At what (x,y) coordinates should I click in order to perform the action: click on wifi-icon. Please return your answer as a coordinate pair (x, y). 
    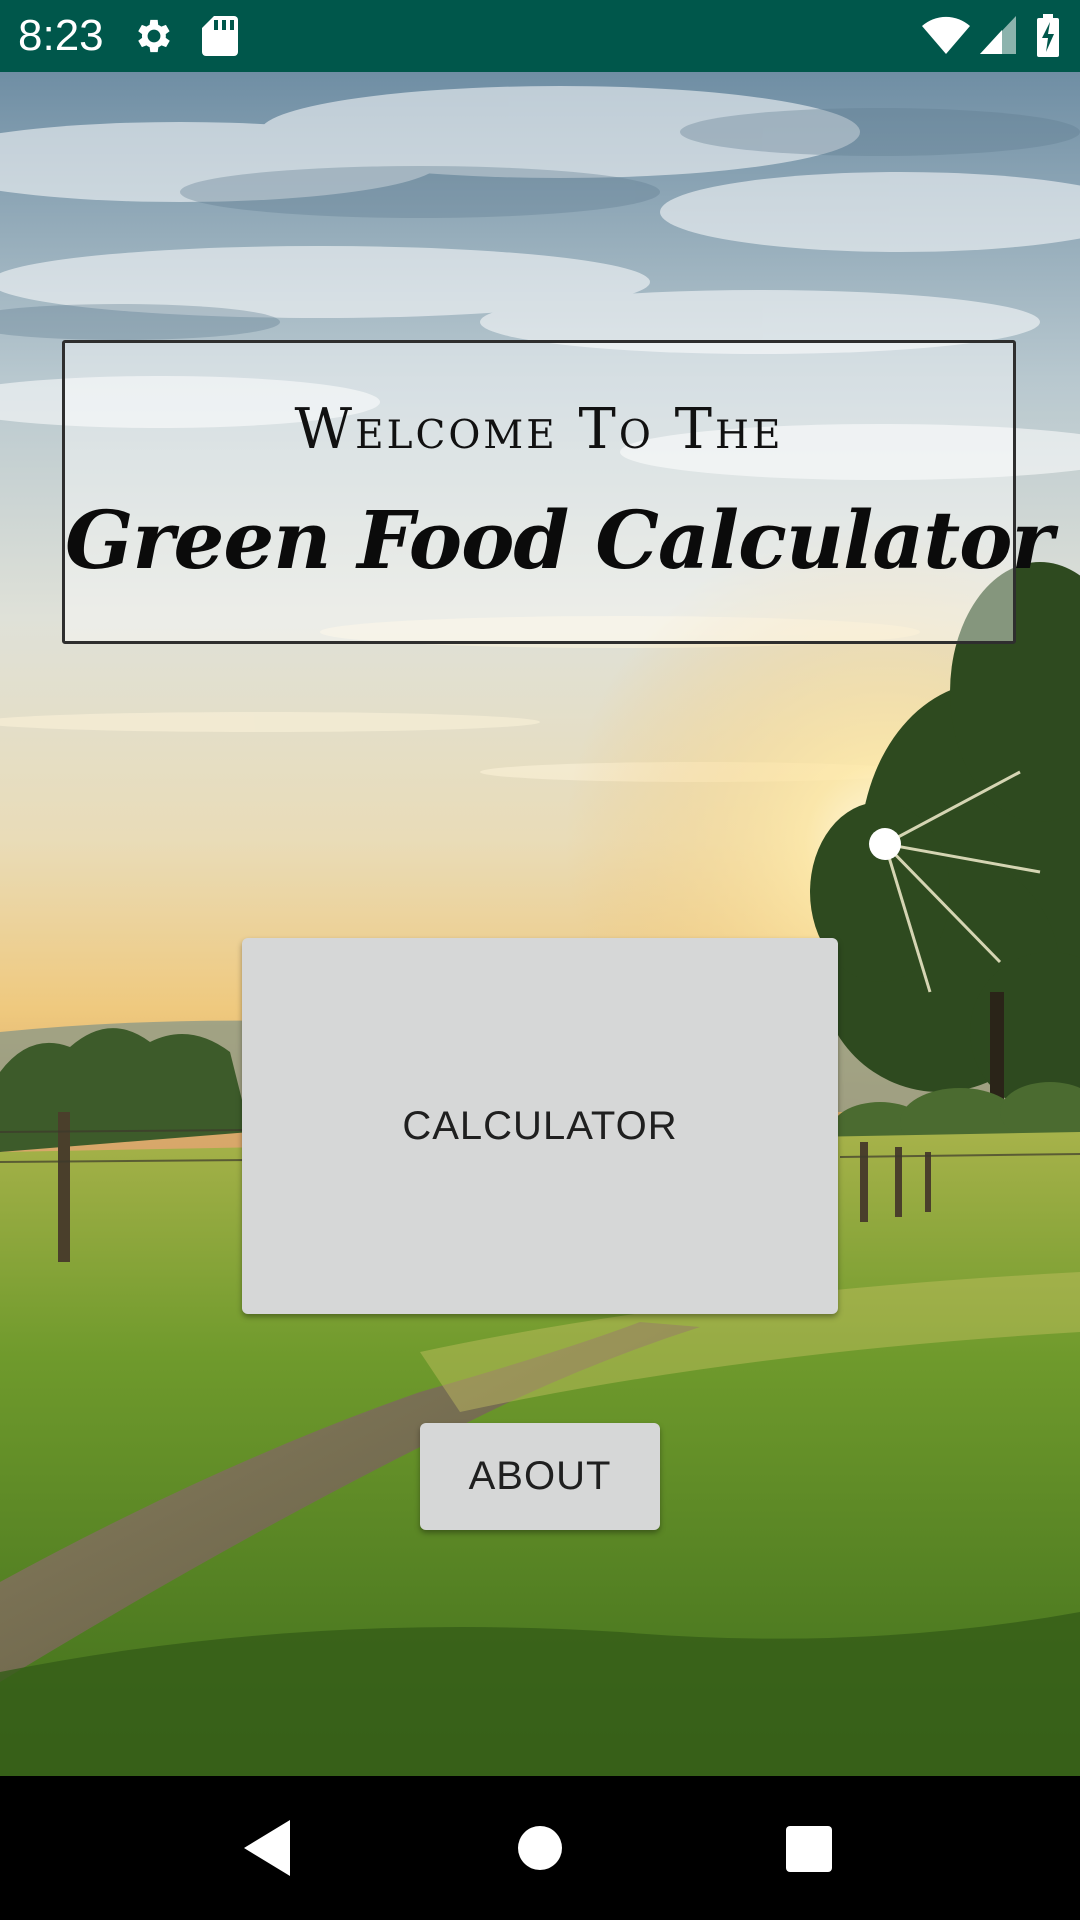
    Looking at the image, I should click on (946, 38).